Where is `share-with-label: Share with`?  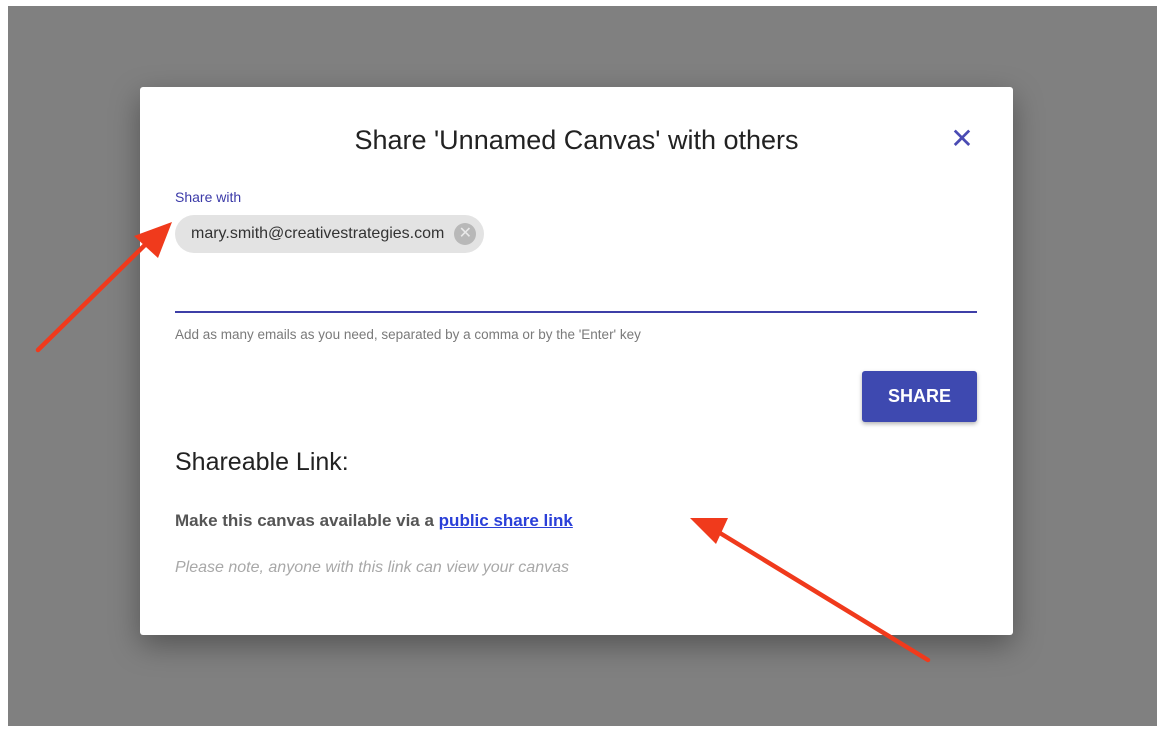 share-with-label: Share with is located at coordinates (208, 197).